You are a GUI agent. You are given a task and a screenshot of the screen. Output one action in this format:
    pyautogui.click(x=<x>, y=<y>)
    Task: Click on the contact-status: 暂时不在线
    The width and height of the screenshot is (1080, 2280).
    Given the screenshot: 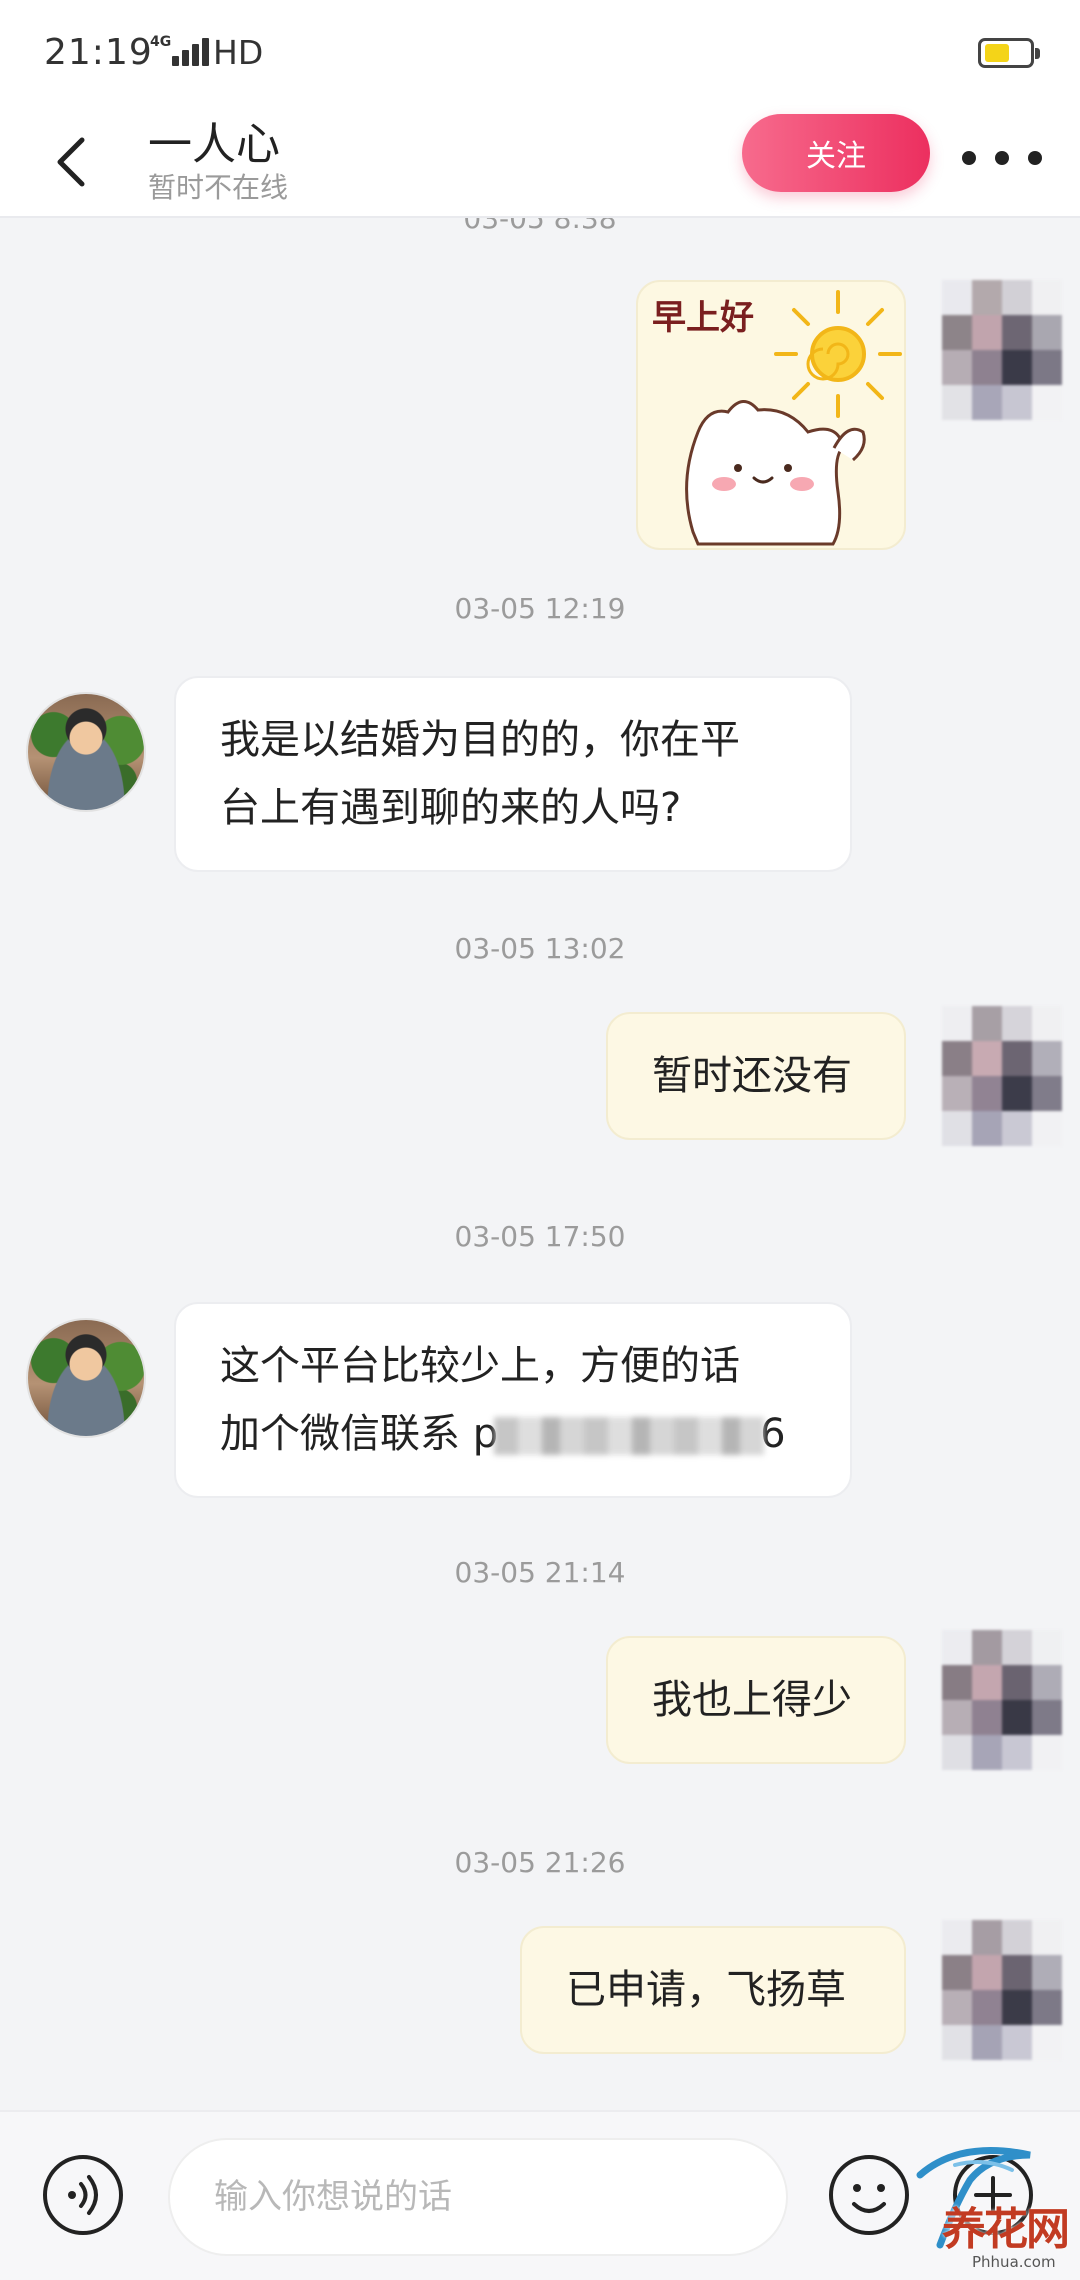 What is the action you would take?
    pyautogui.click(x=218, y=187)
    